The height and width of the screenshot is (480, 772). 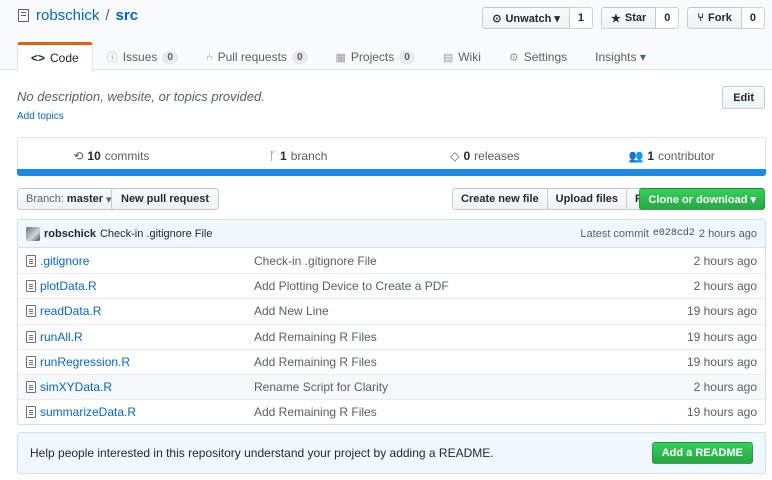 I want to click on star-button: ★ Star, so click(x=629, y=18).